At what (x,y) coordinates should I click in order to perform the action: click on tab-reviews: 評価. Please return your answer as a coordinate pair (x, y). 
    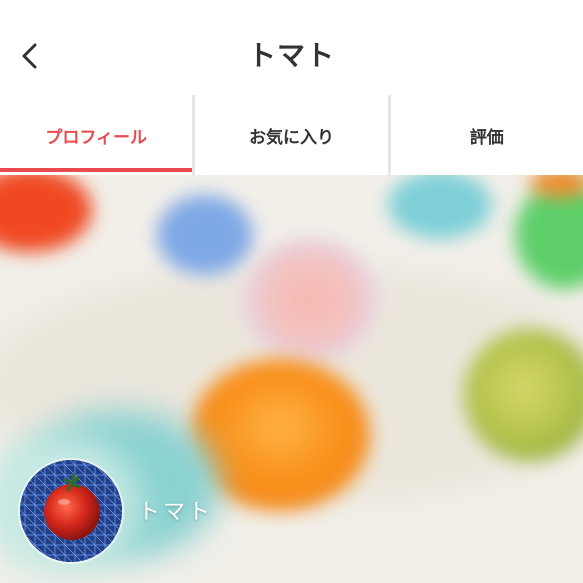
    Looking at the image, I should click on (486, 135).